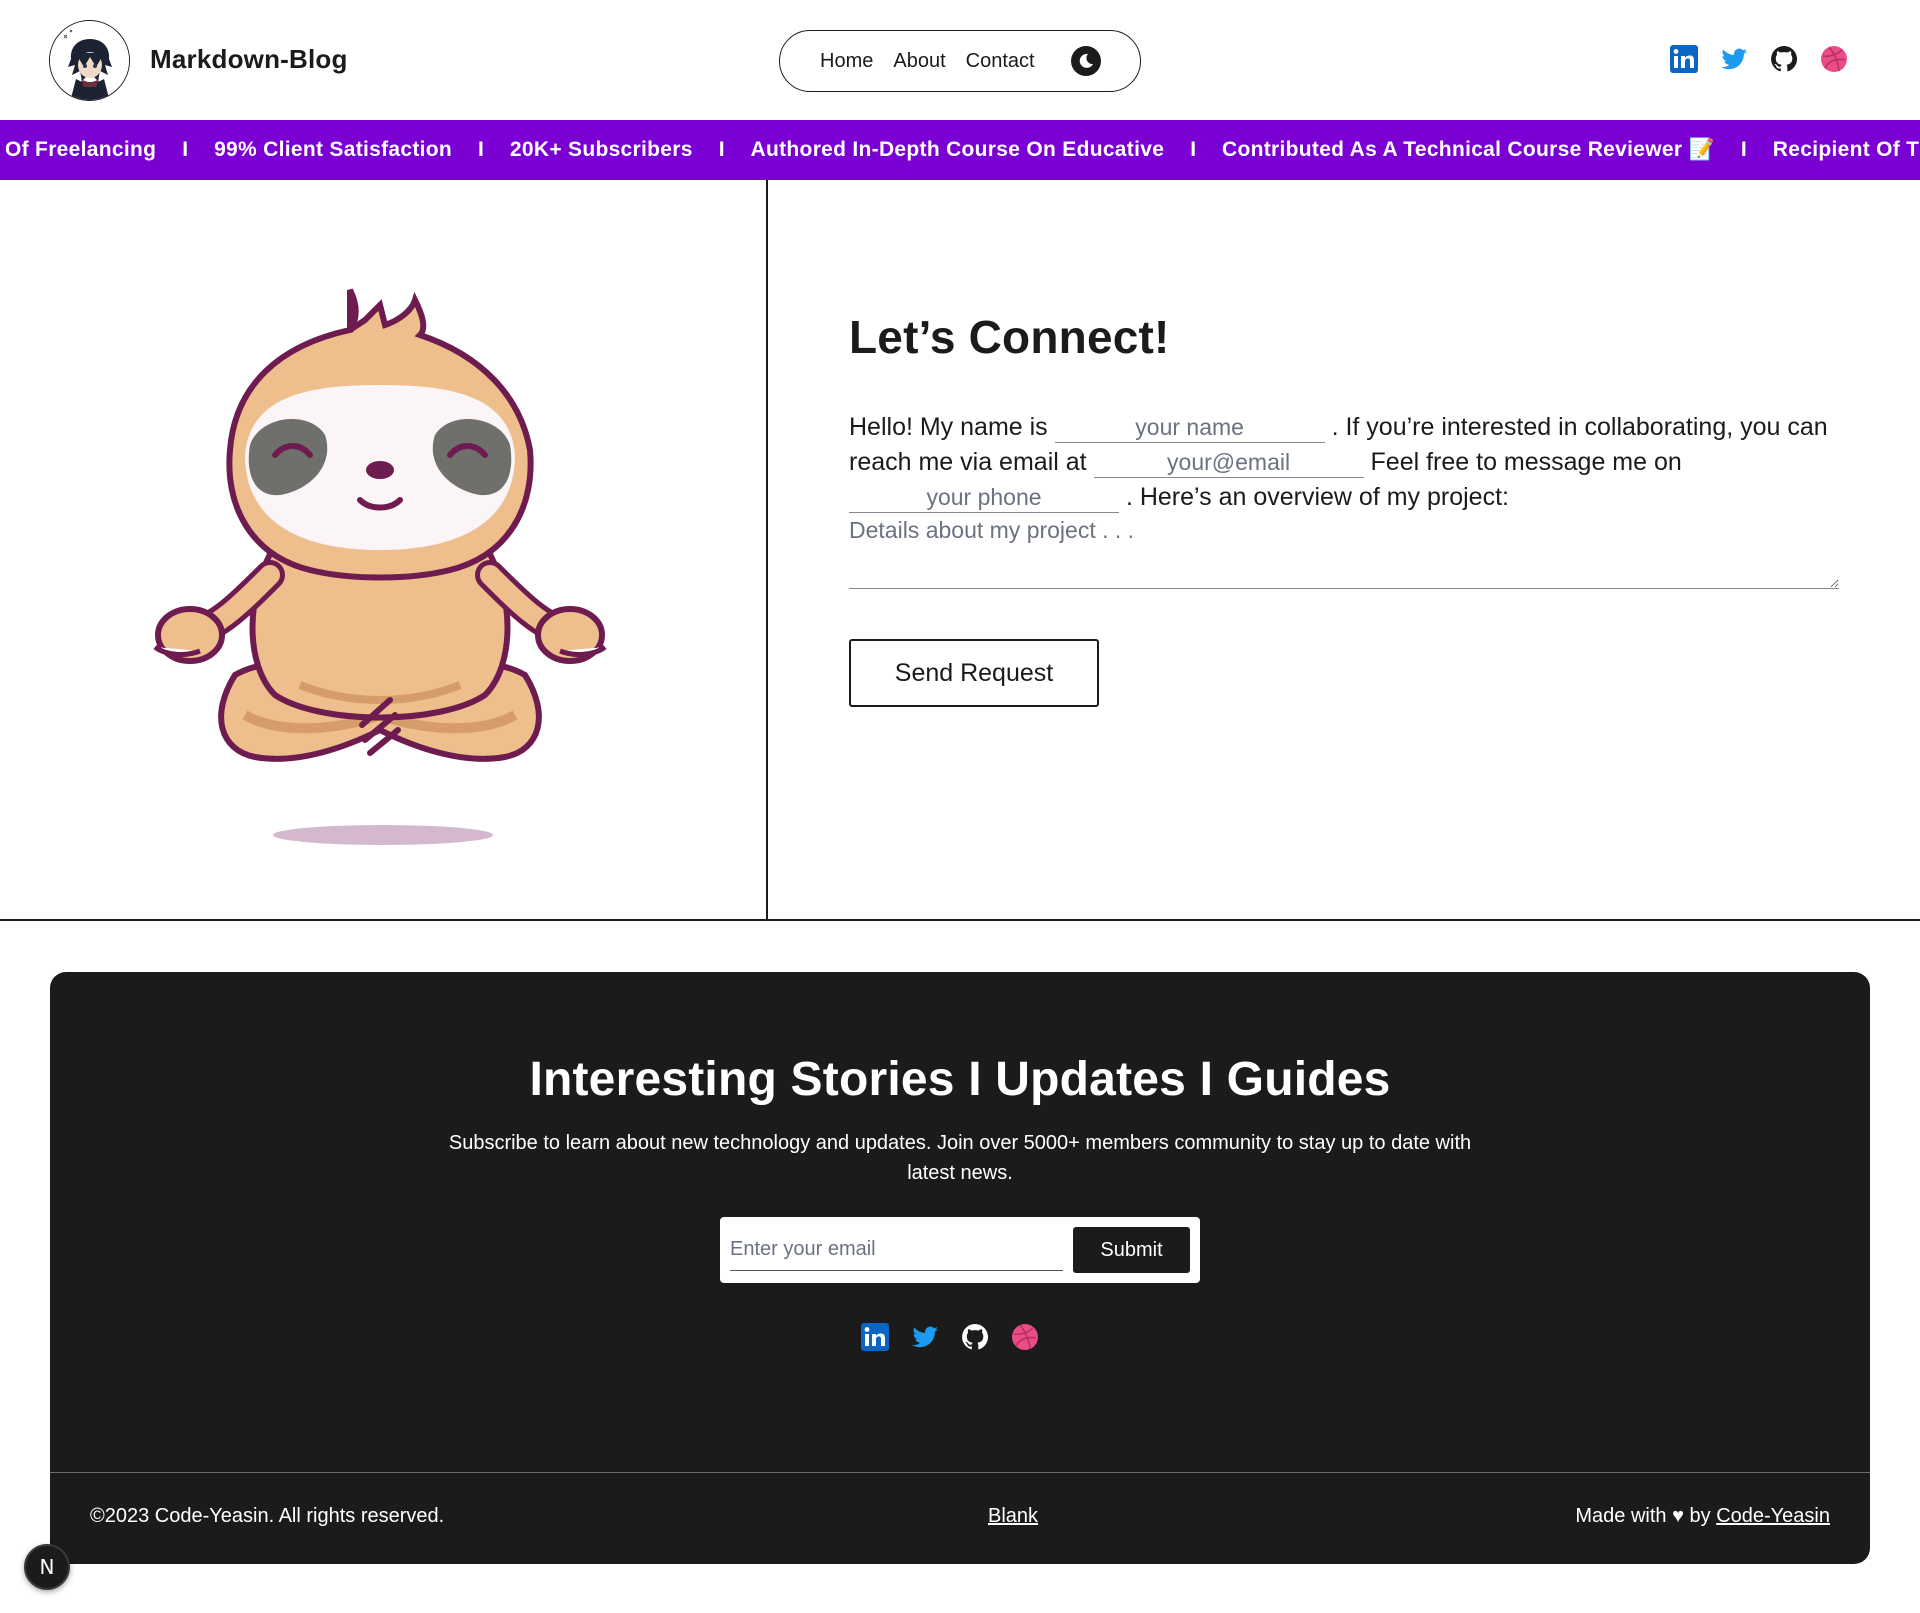 Image resolution: width=1920 pixels, height=1613 pixels. I want to click on contact-title: Let’s Connect!, so click(1009, 337).